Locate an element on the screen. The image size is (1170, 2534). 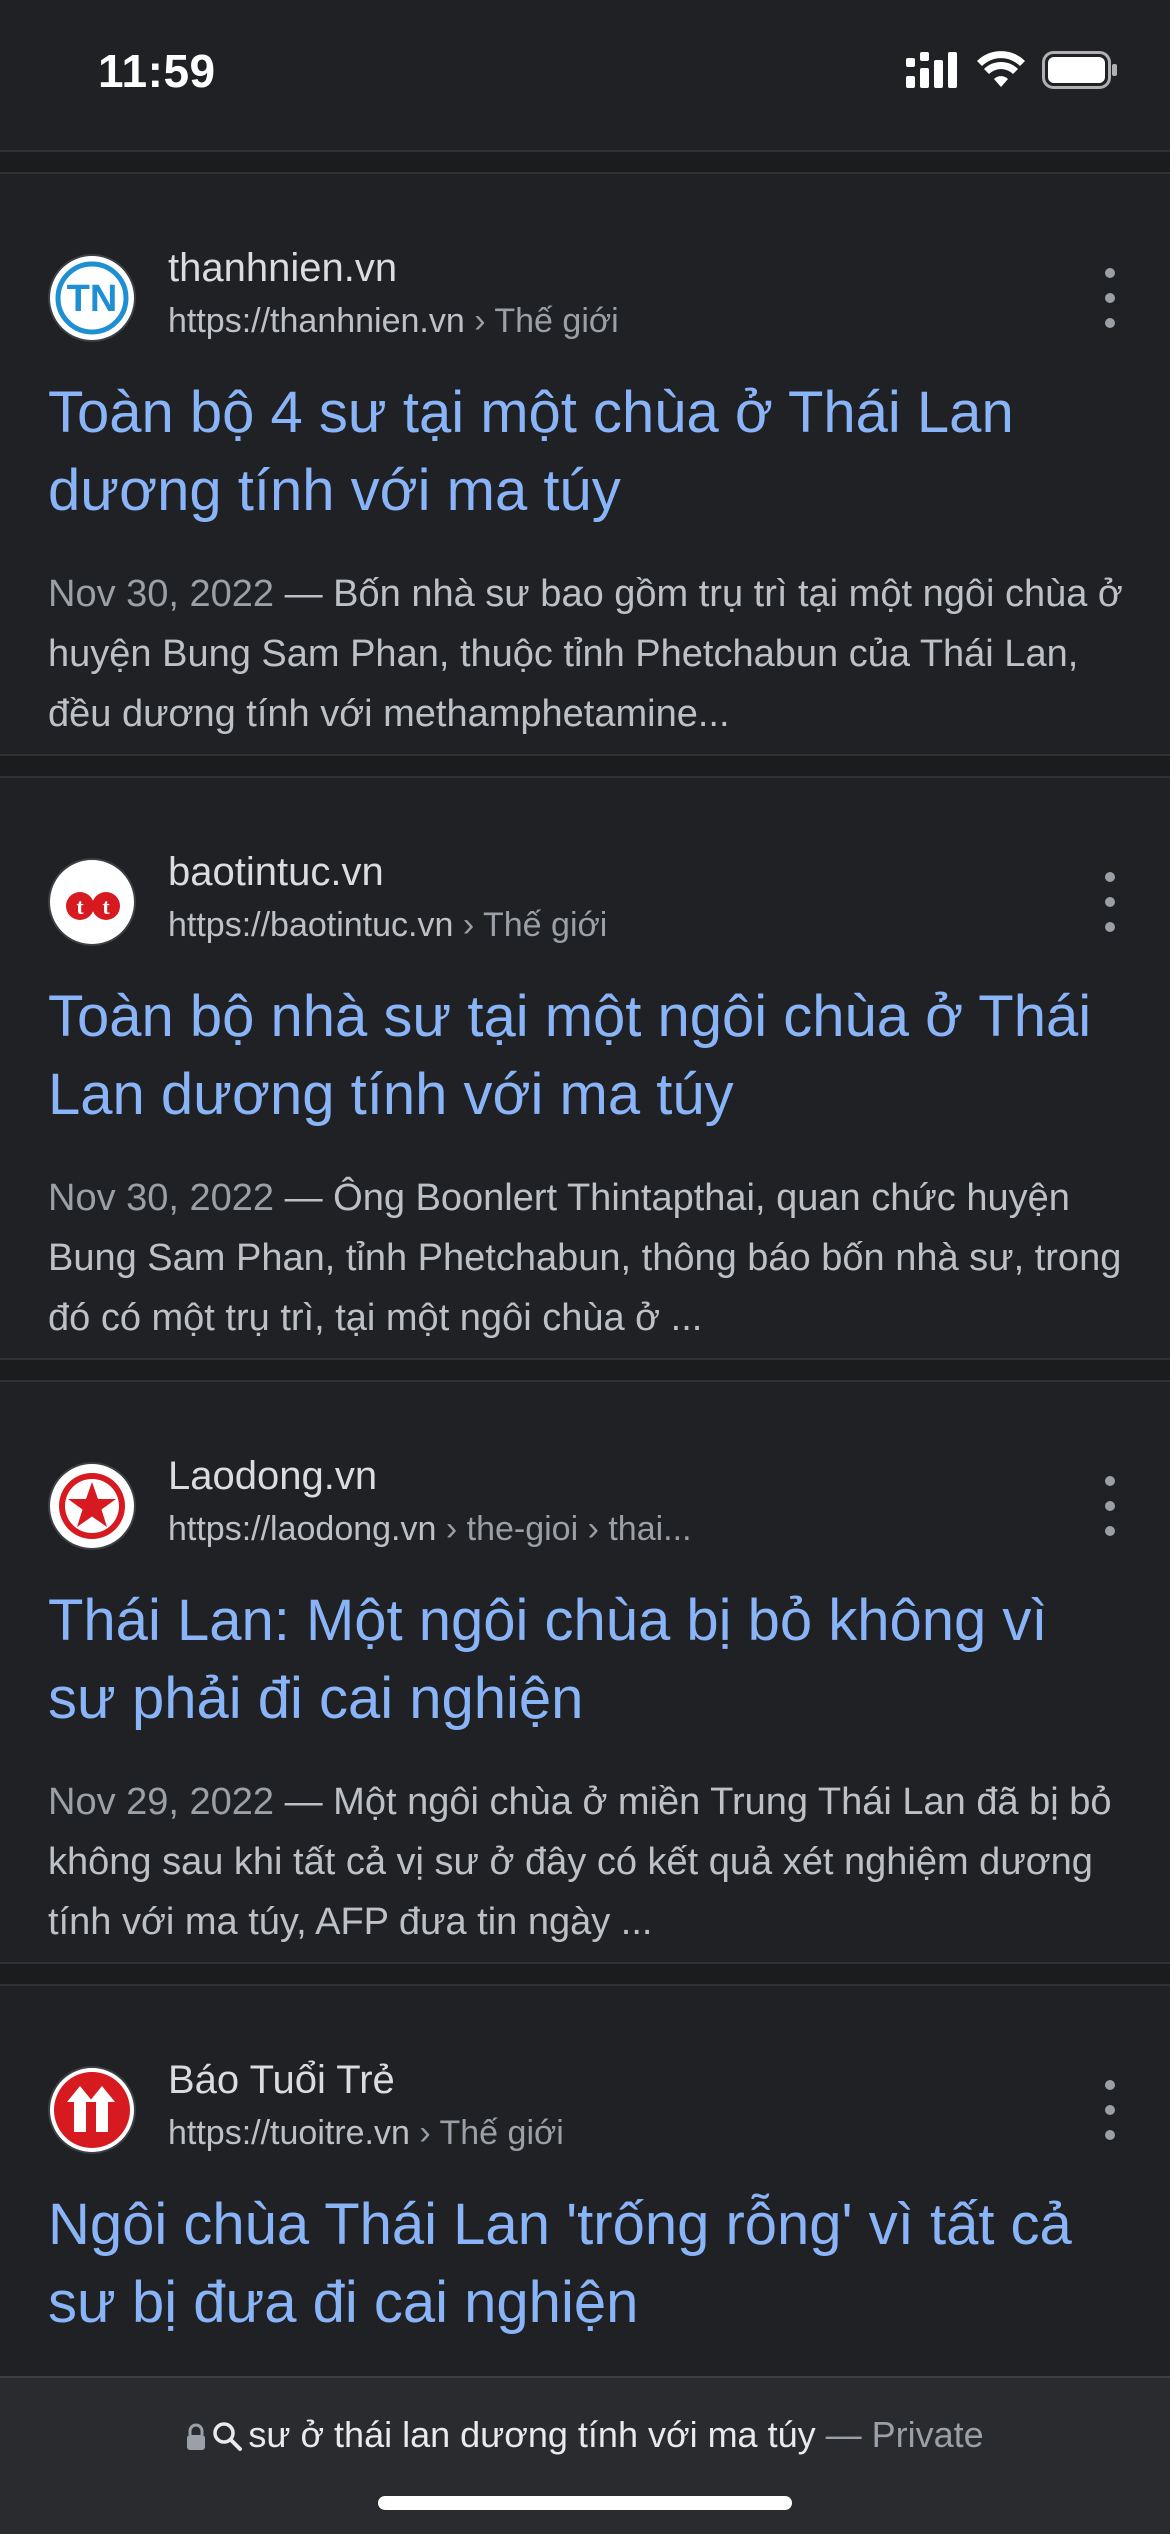
thanhnien-logo-icon: TN is located at coordinates (92, 298).